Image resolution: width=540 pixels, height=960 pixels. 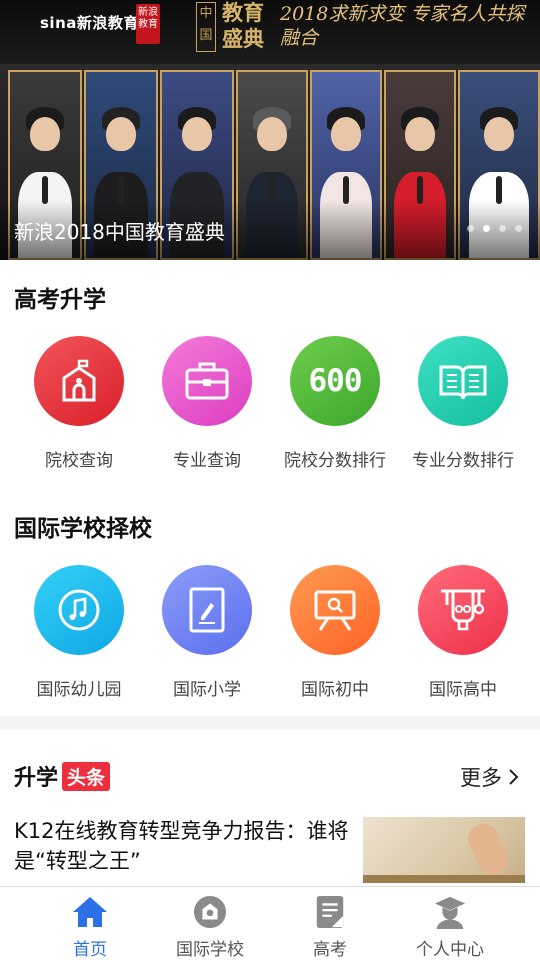 I want to click on intl-middle-button: 国际初中, so click(x=335, y=632).